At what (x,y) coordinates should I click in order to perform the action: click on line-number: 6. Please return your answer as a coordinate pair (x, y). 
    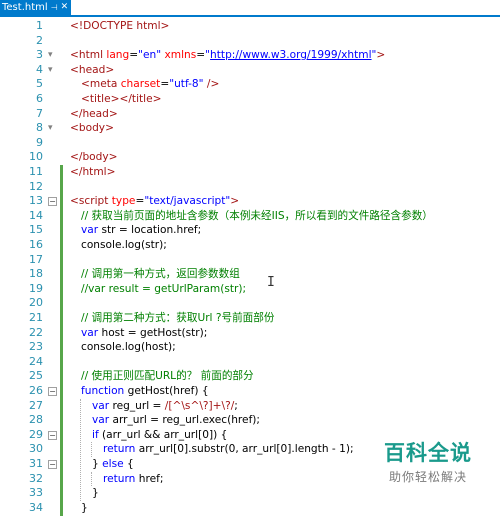
    Looking at the image, I should click on (39, 98).